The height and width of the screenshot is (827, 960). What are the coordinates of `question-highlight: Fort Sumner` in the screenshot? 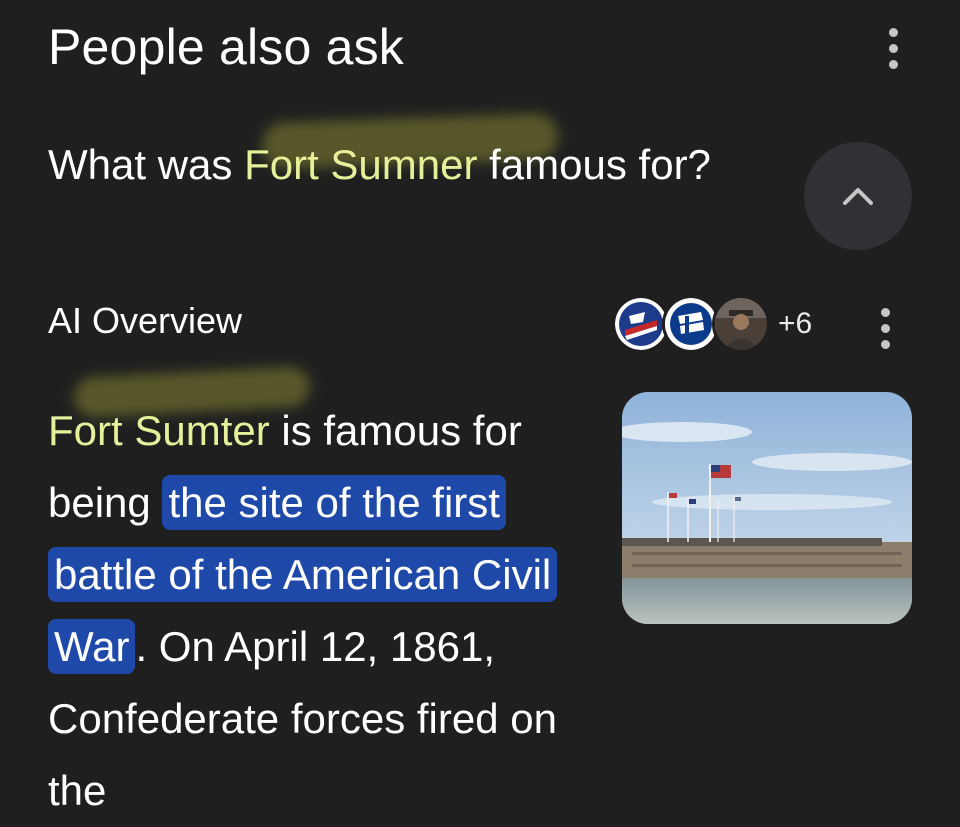 It's located at (361, 164).